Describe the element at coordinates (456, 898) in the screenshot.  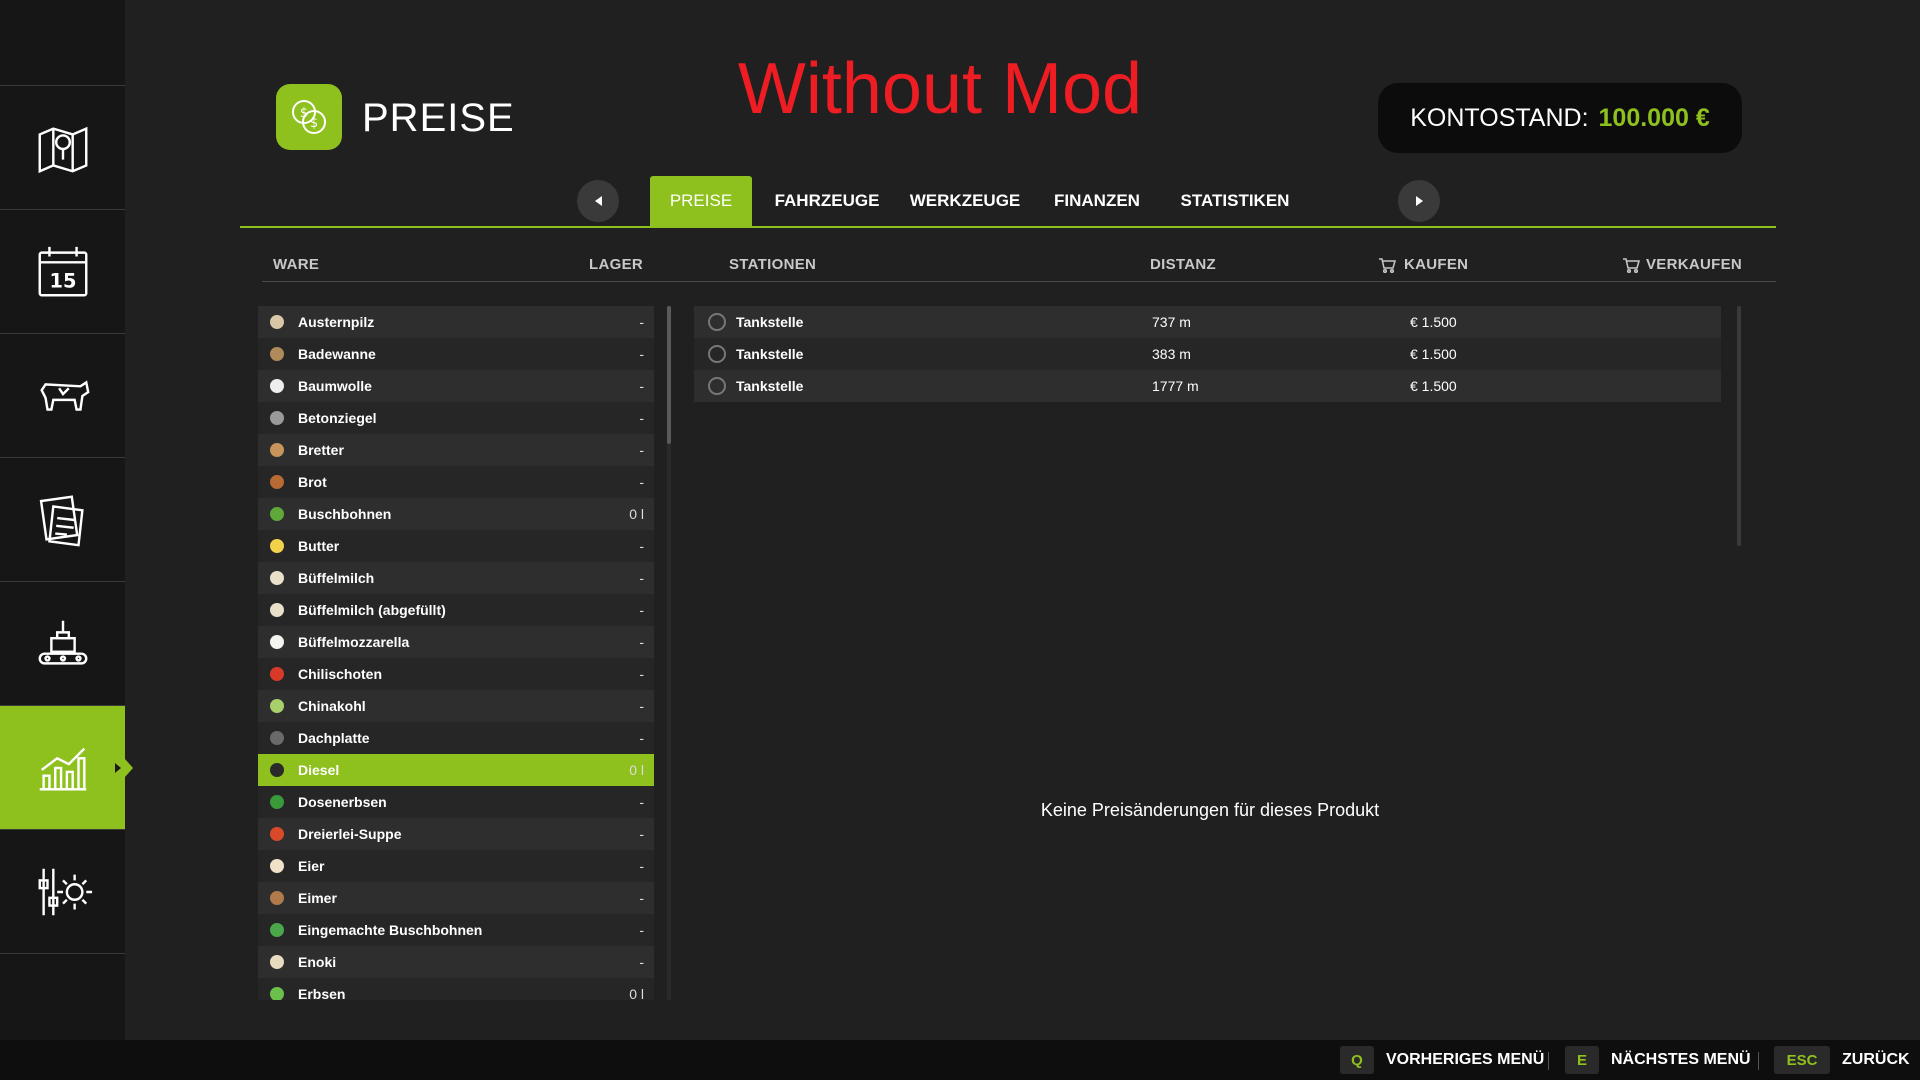
I see `goods-row: Eimer -` at that location.